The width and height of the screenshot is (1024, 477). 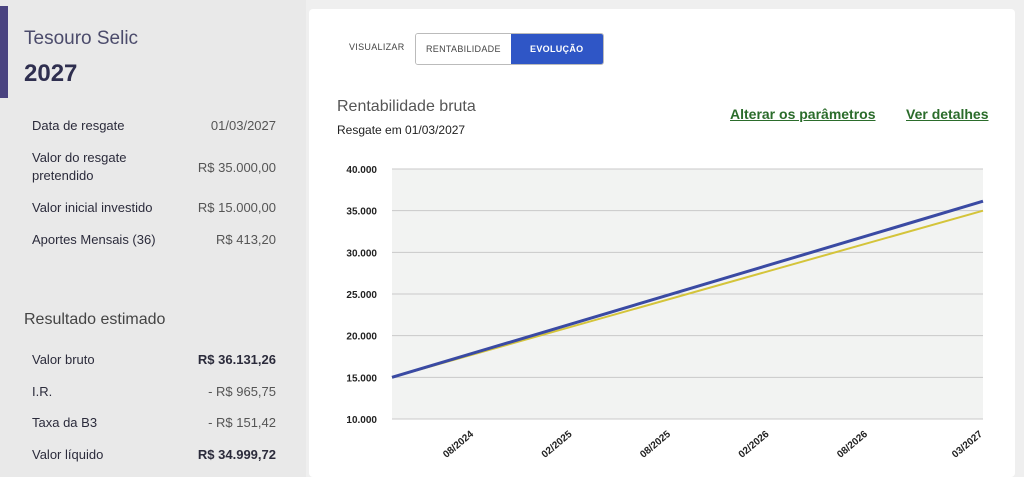 I want to click on y-tick-label: 30.000, so click(x=361, y=253).